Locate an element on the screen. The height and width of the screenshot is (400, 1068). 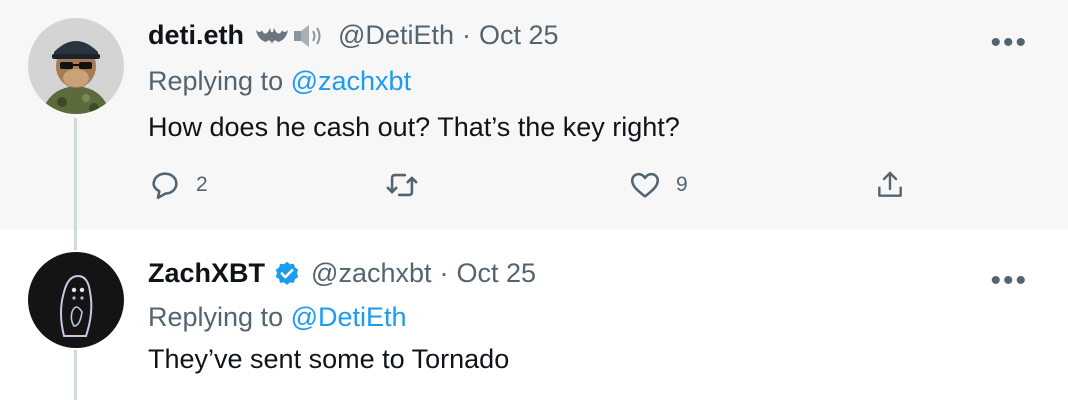
tweet-header: ZachXBT @zachxbt · Oct 25 is located at coordinates (342, 273).